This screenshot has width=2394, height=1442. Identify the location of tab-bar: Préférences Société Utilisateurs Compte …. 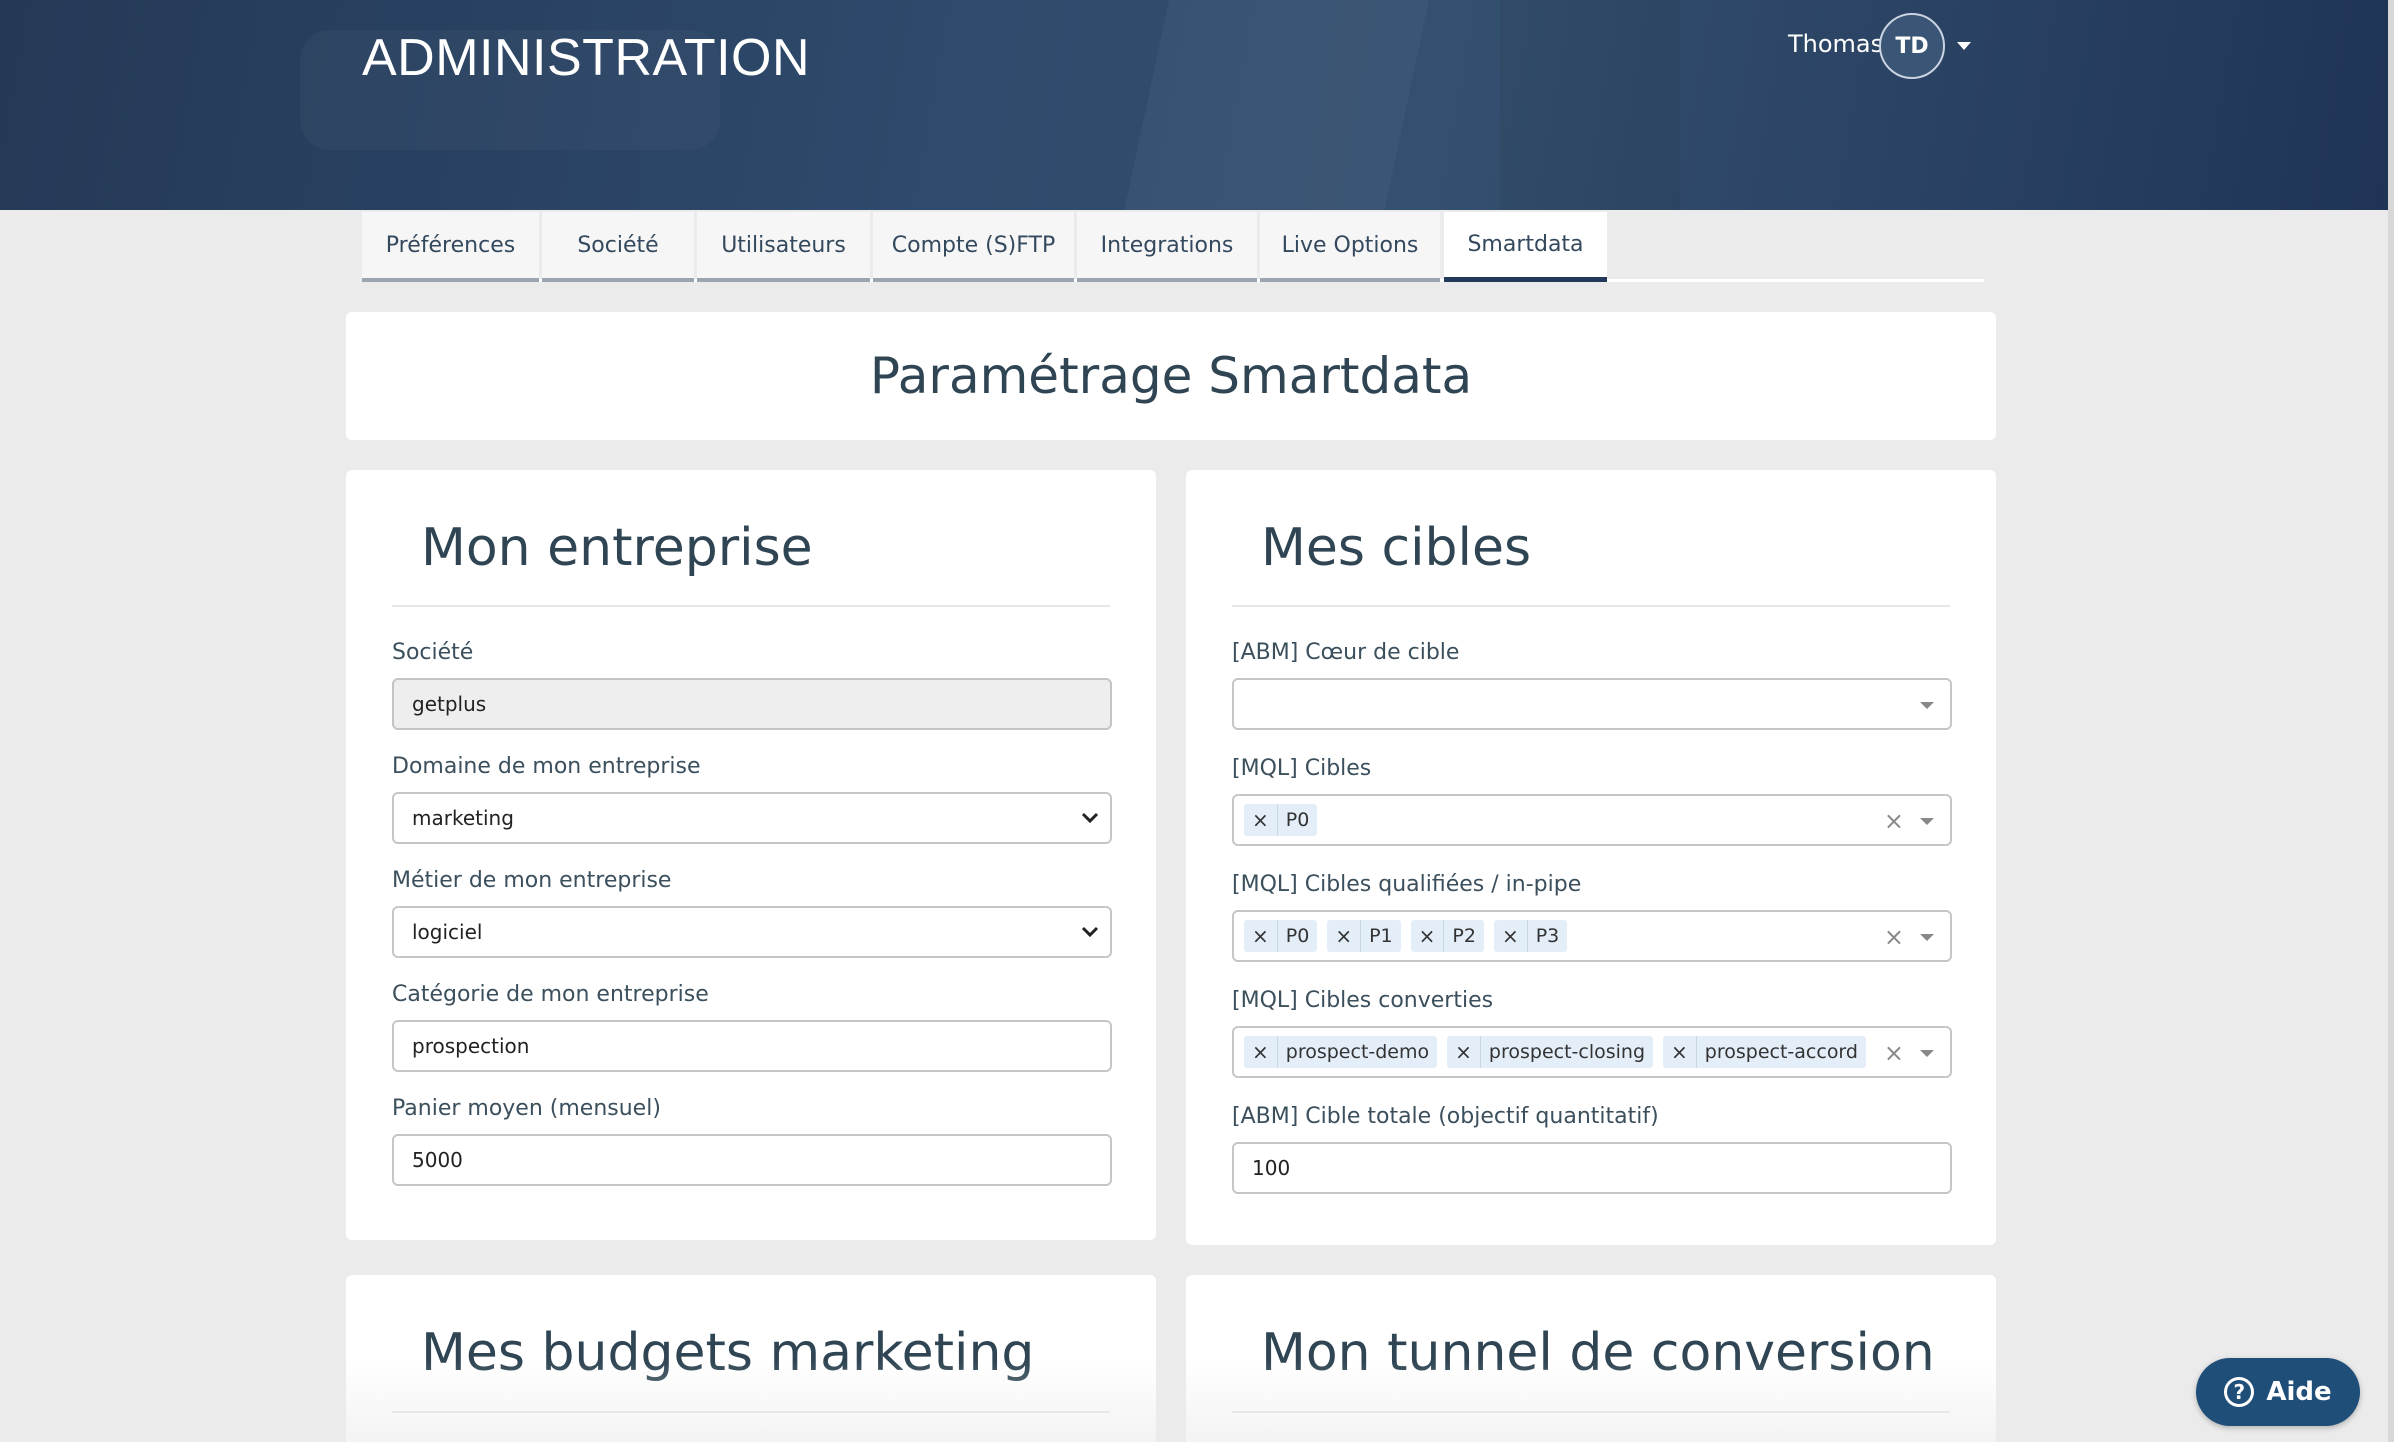
(1173, 247).